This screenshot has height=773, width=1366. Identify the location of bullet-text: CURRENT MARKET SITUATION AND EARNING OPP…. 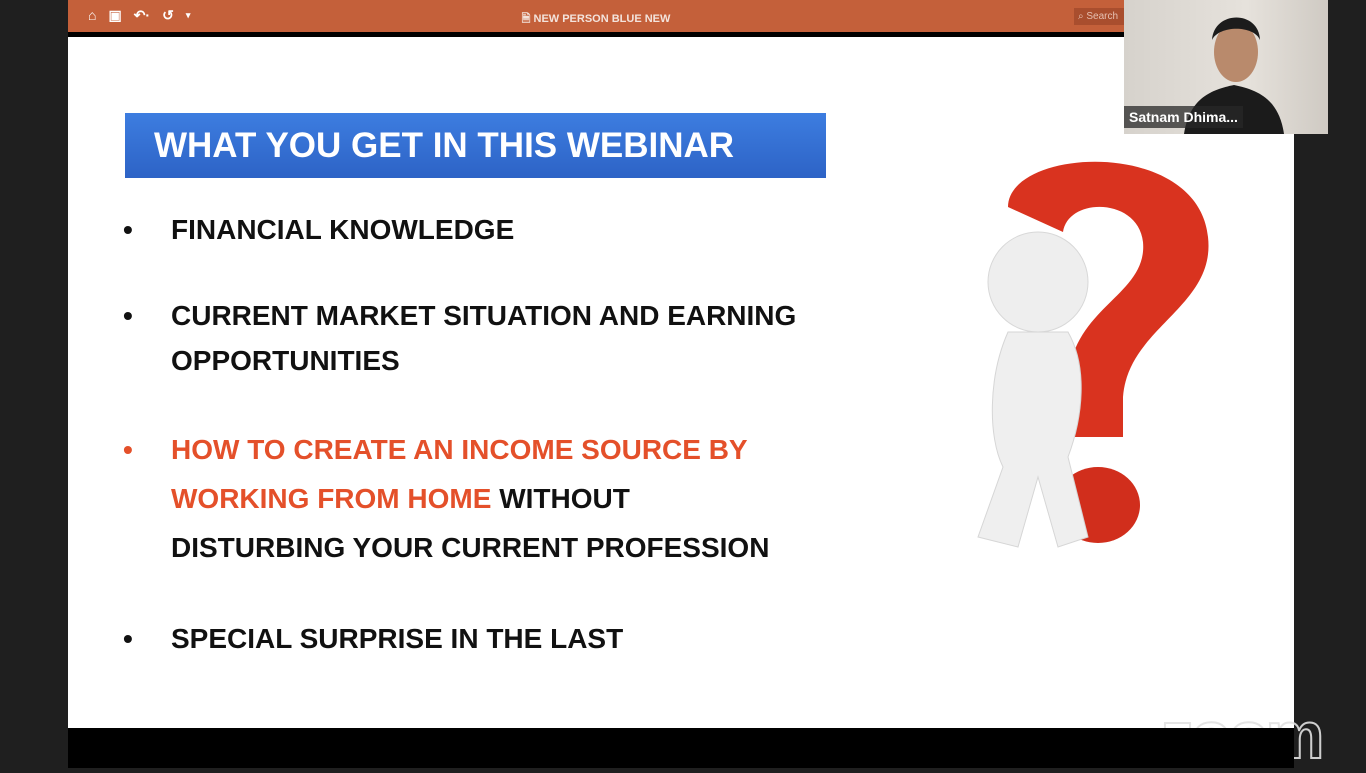
(483, 338).